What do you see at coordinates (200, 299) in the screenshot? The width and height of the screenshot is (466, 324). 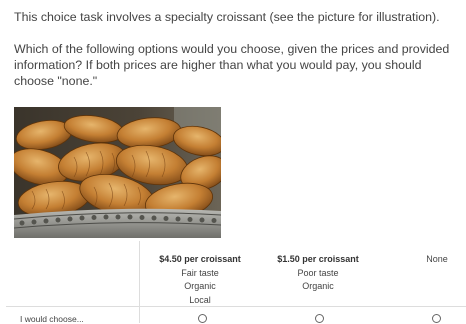 I see `option-1-attr-local: Local` at bounding box center [200, 299].